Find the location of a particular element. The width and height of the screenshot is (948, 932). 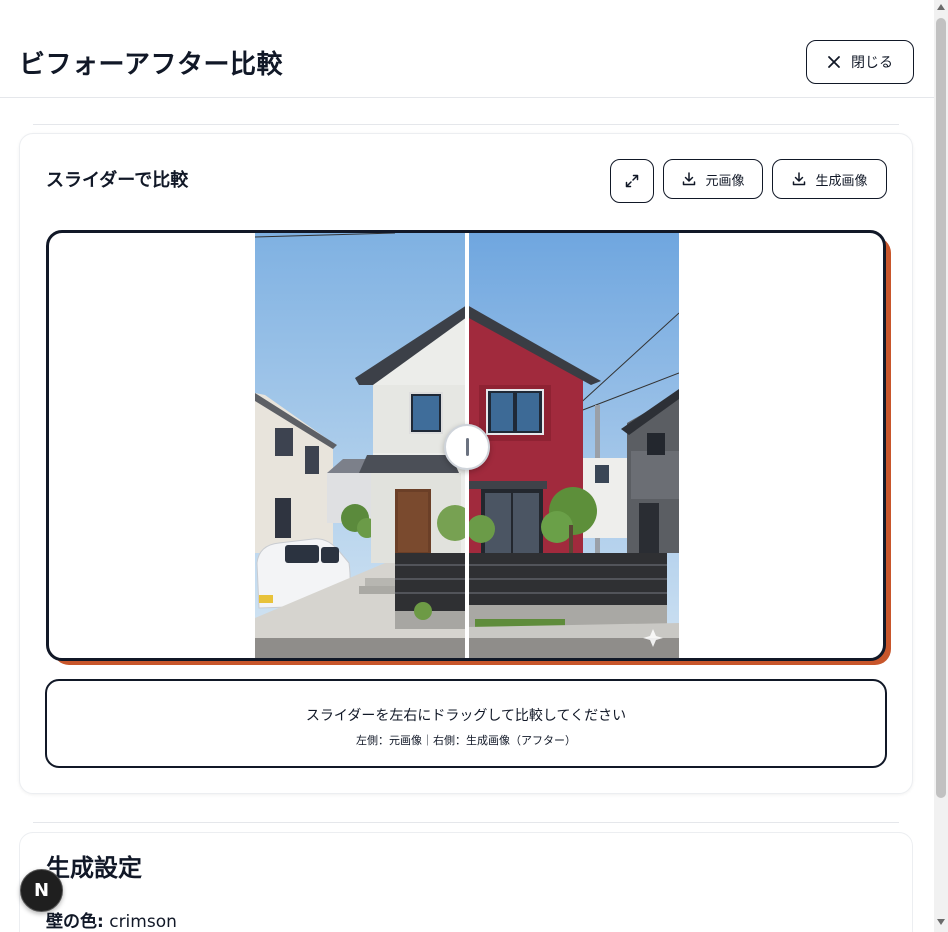

scrollbar is located at coordinates (941, 466).